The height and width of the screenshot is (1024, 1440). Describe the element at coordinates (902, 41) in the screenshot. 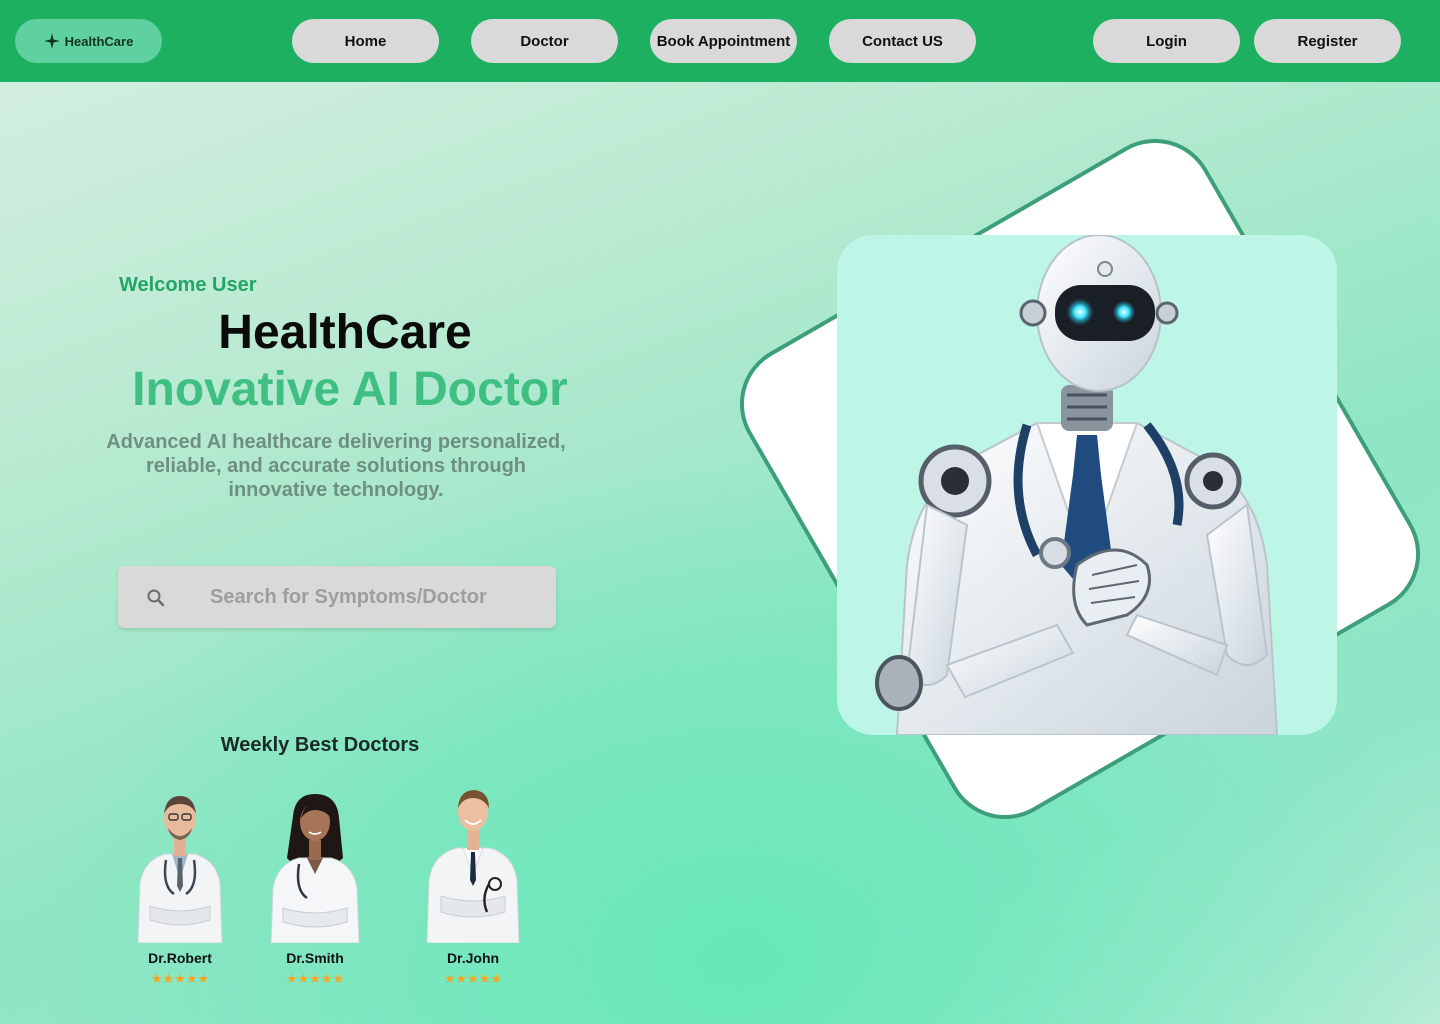

I see `nav-contact-button: Contact US` at that location.